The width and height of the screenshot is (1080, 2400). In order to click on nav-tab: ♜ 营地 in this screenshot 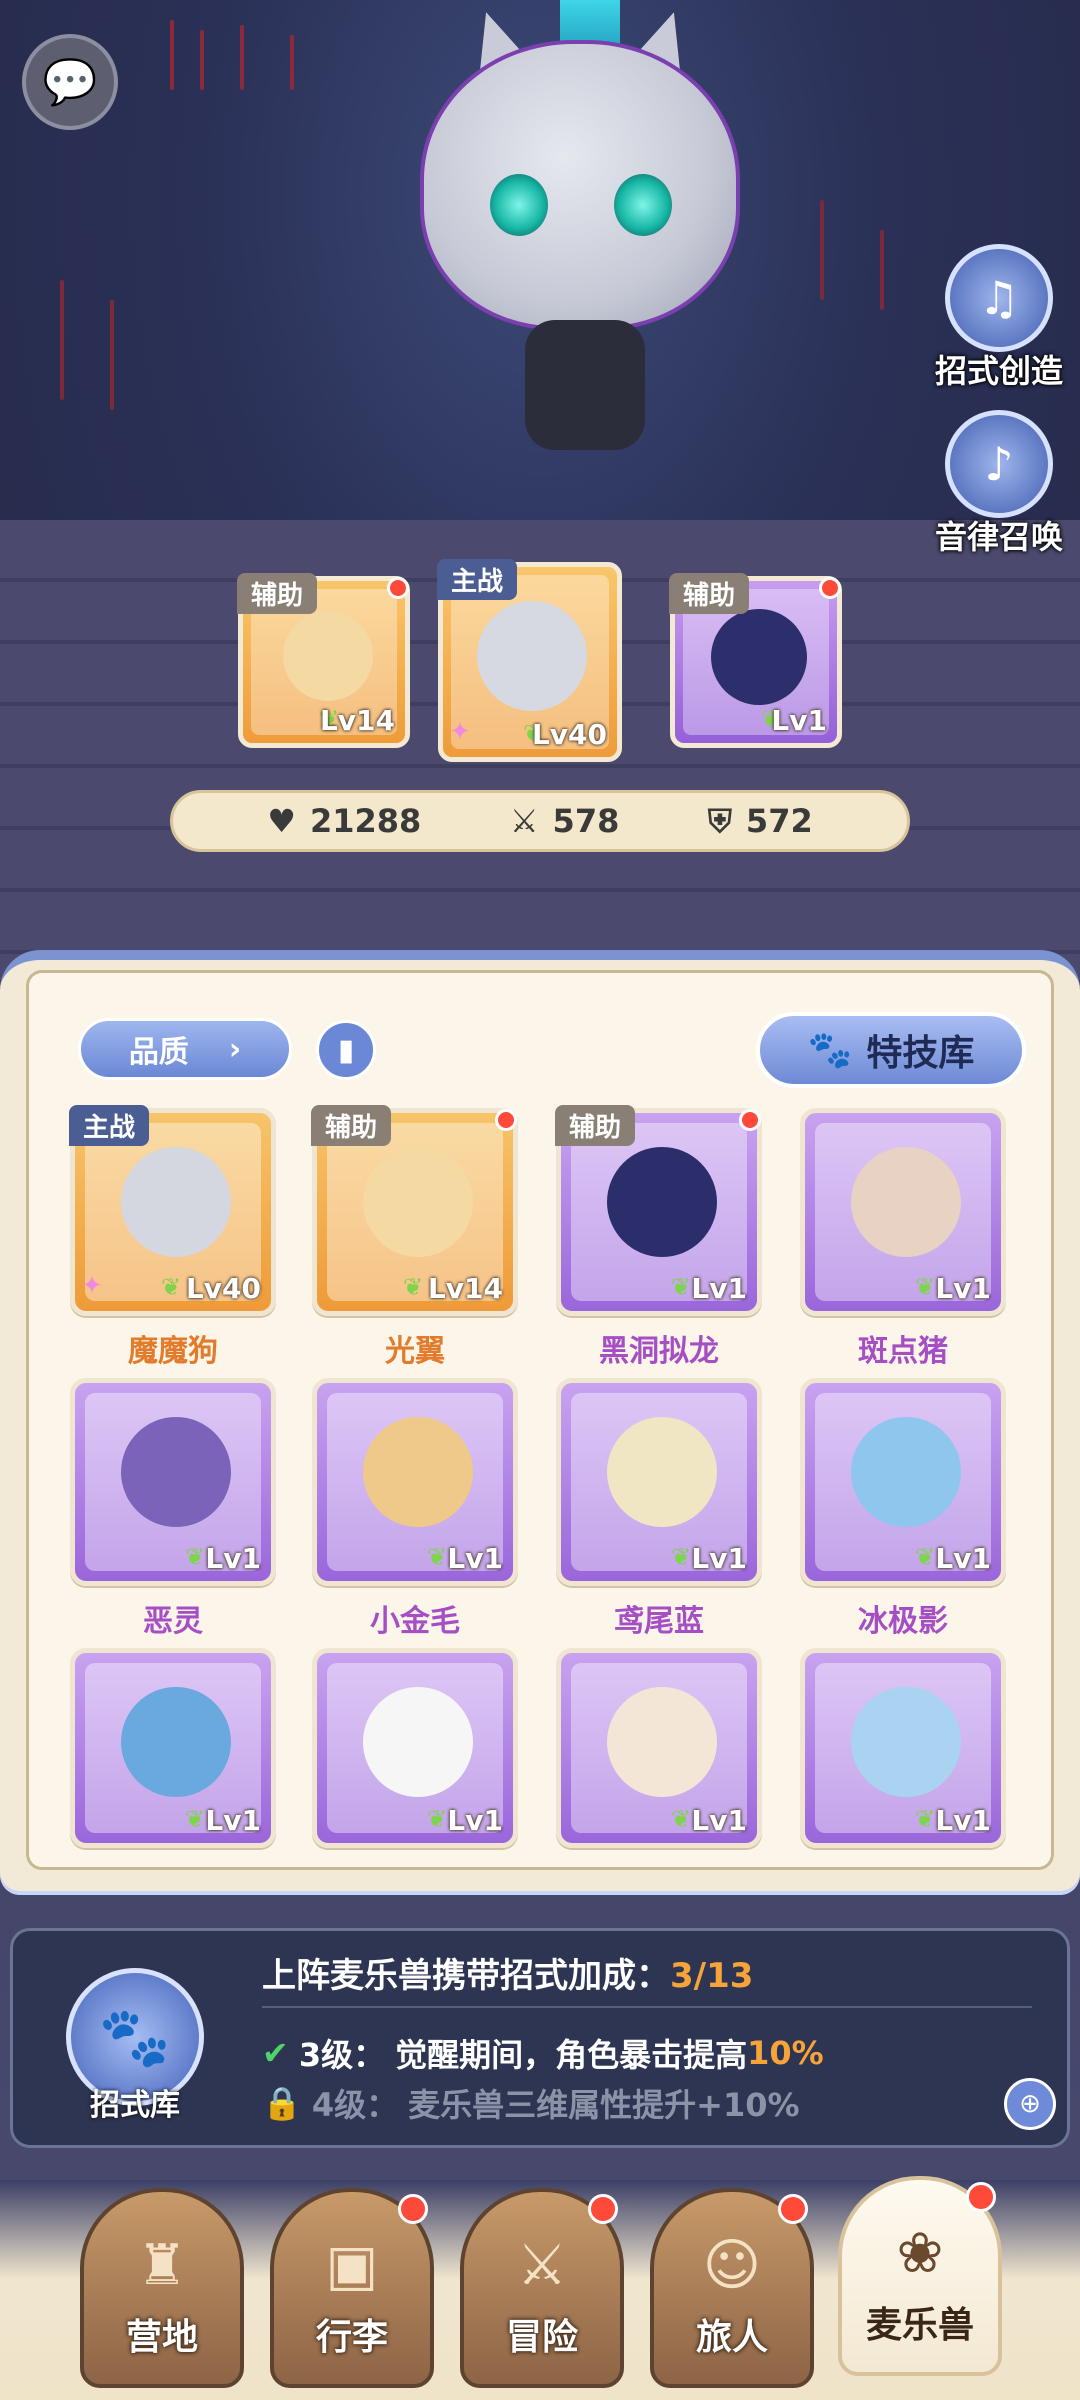, I will do `click(162, 2288)`.